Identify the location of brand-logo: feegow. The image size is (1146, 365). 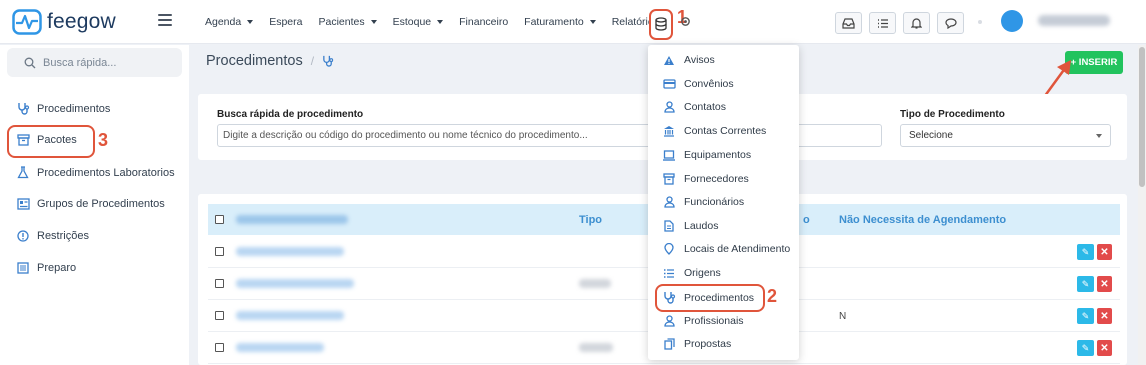
(64, 22).